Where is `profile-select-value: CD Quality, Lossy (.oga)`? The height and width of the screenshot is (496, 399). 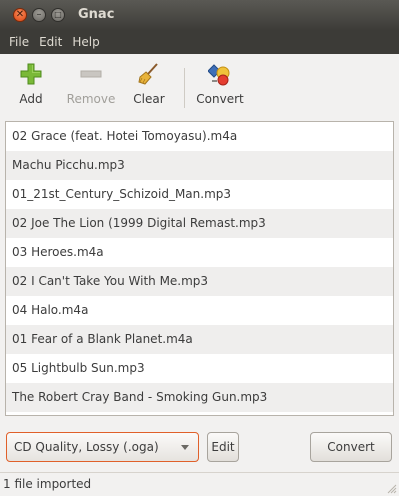
profile-select-value: CD Quality, Lossy (.oga) is located at coordinates (86, 447).